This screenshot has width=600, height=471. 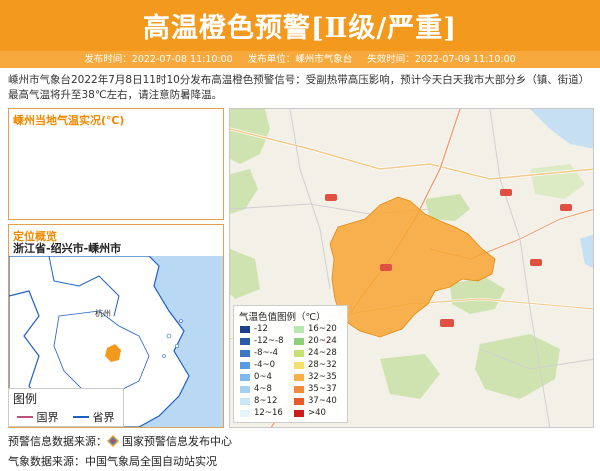 I want to click on warning-center-logo-icon, so click(x=113, y=441).